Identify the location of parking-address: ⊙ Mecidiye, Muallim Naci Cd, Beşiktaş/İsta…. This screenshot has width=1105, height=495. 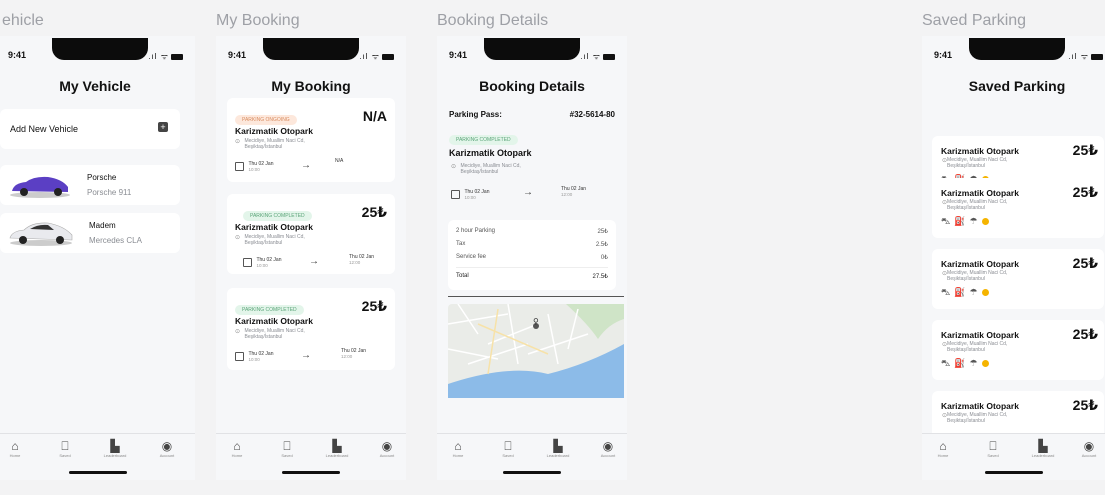
(974, 279).